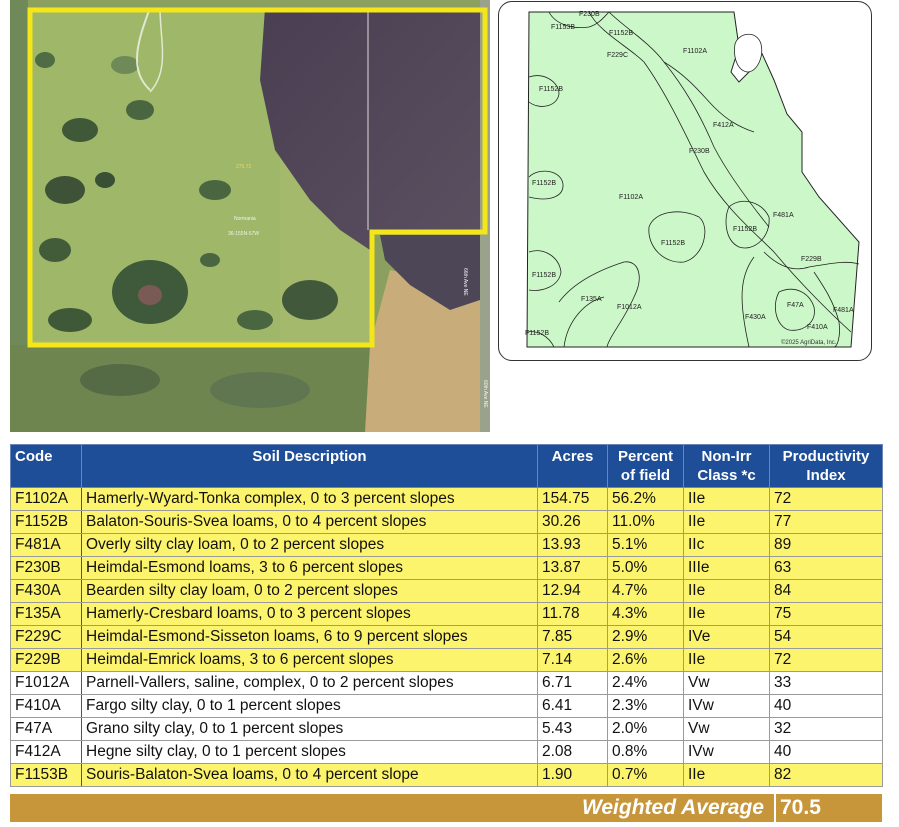 This screenshot has width=899, height=827. Describe the element at coordinates (726, 456) in the screenshot. I see `header-class-line1: Non-Irr` at that location.